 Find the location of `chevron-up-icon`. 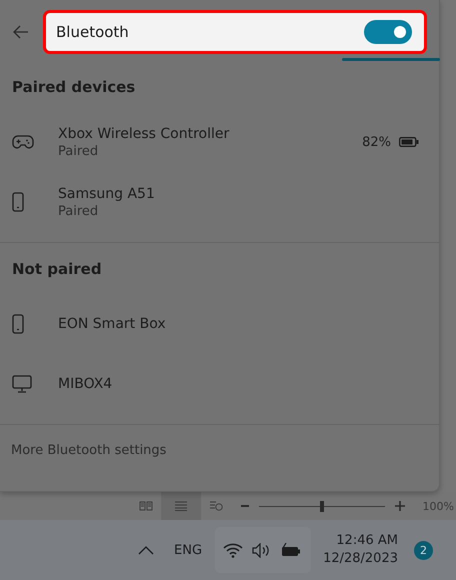

chevron-up-icon is located at coordinates (146, 550).